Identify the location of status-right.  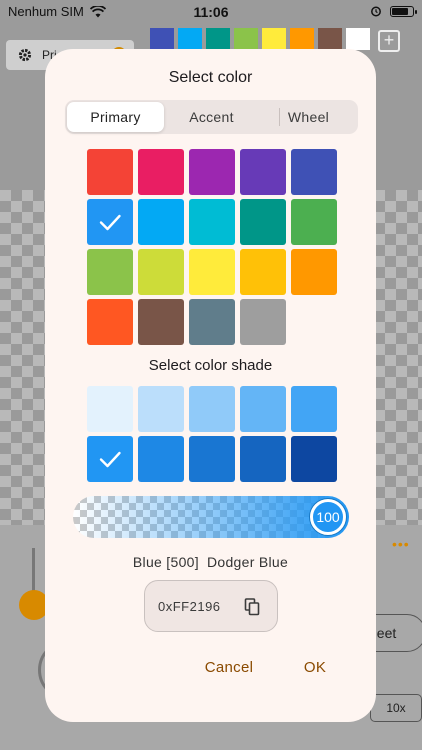
(393, 11).